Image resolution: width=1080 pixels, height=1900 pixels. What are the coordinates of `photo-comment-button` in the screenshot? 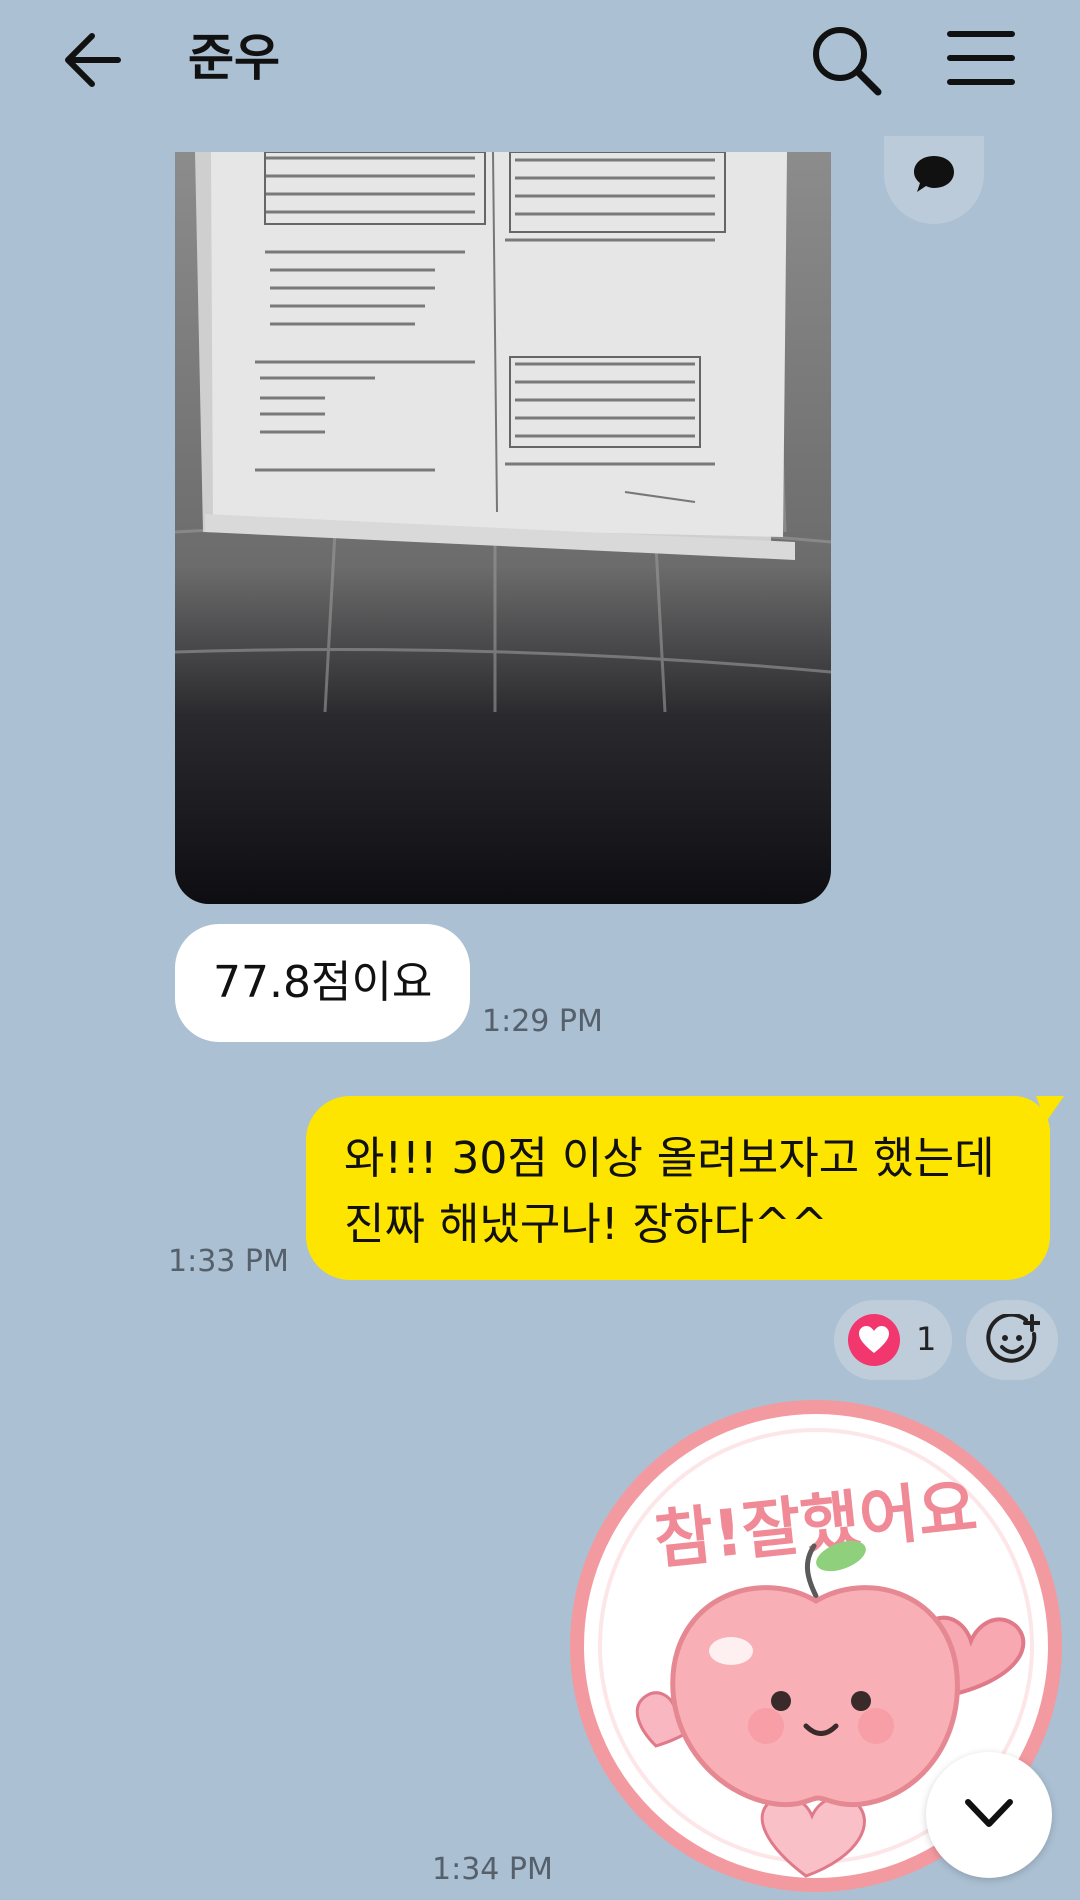 It's located at (934, 180).